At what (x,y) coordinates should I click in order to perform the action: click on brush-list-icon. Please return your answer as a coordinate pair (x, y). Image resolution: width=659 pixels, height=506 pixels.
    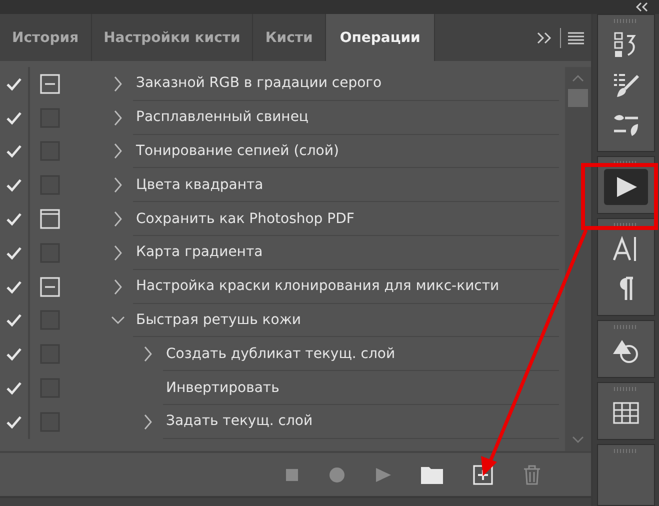
    Looking at the image, I should click on (626, 85).